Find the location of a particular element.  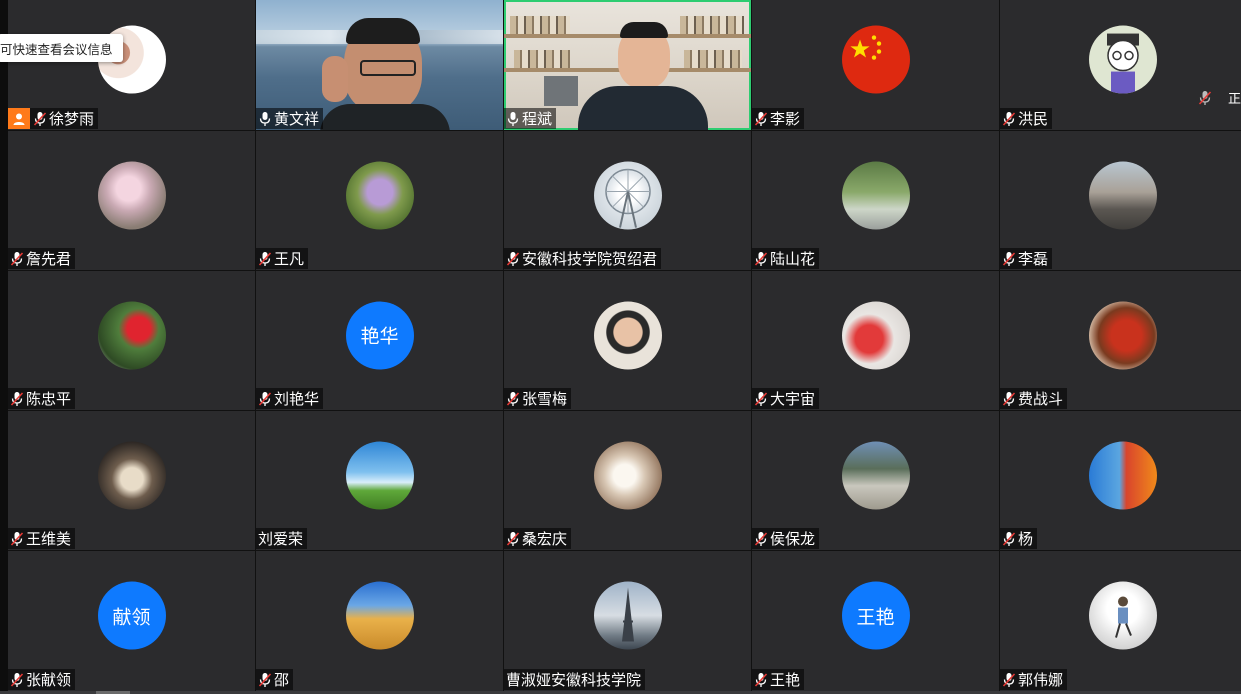

participant-name: 程斌 is located at coordinates (537, 119).